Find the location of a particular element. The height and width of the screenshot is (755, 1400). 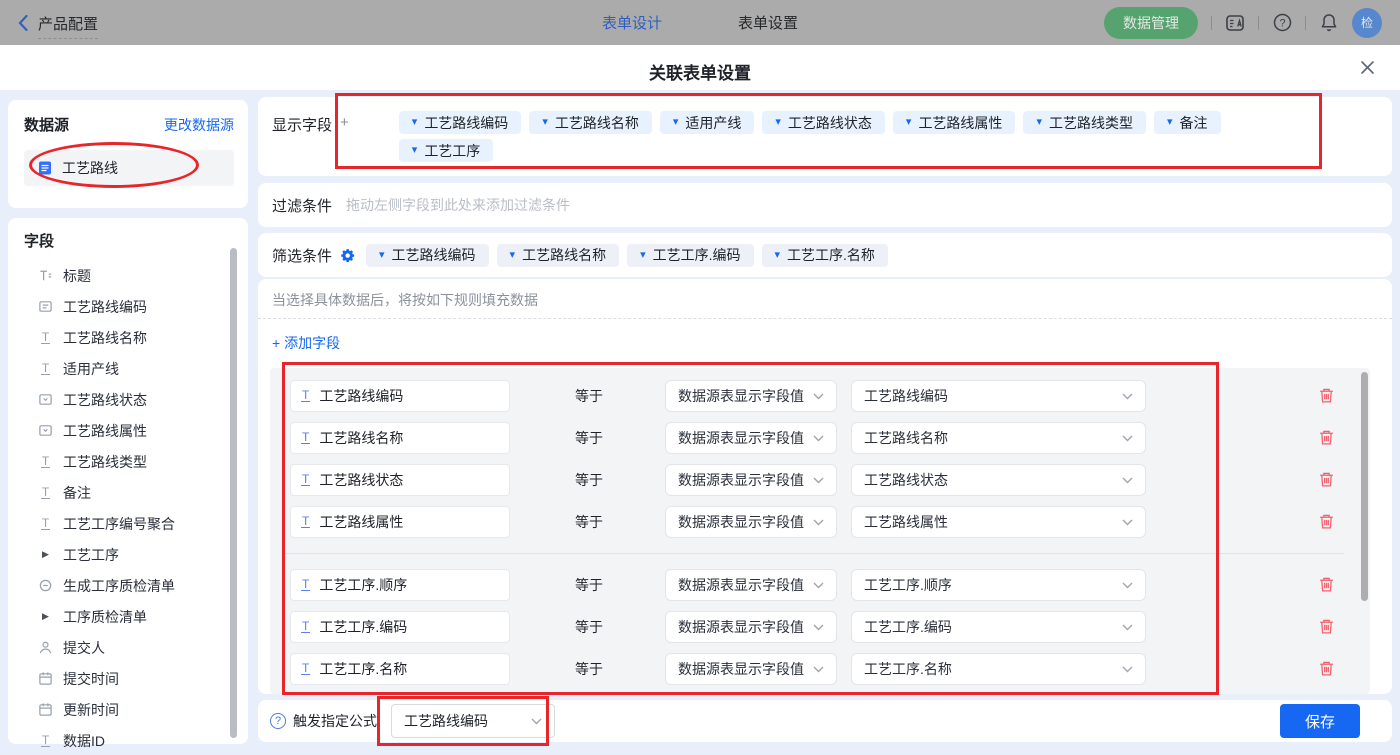

save-button: 保存 is located at coordinates (1320, 721).